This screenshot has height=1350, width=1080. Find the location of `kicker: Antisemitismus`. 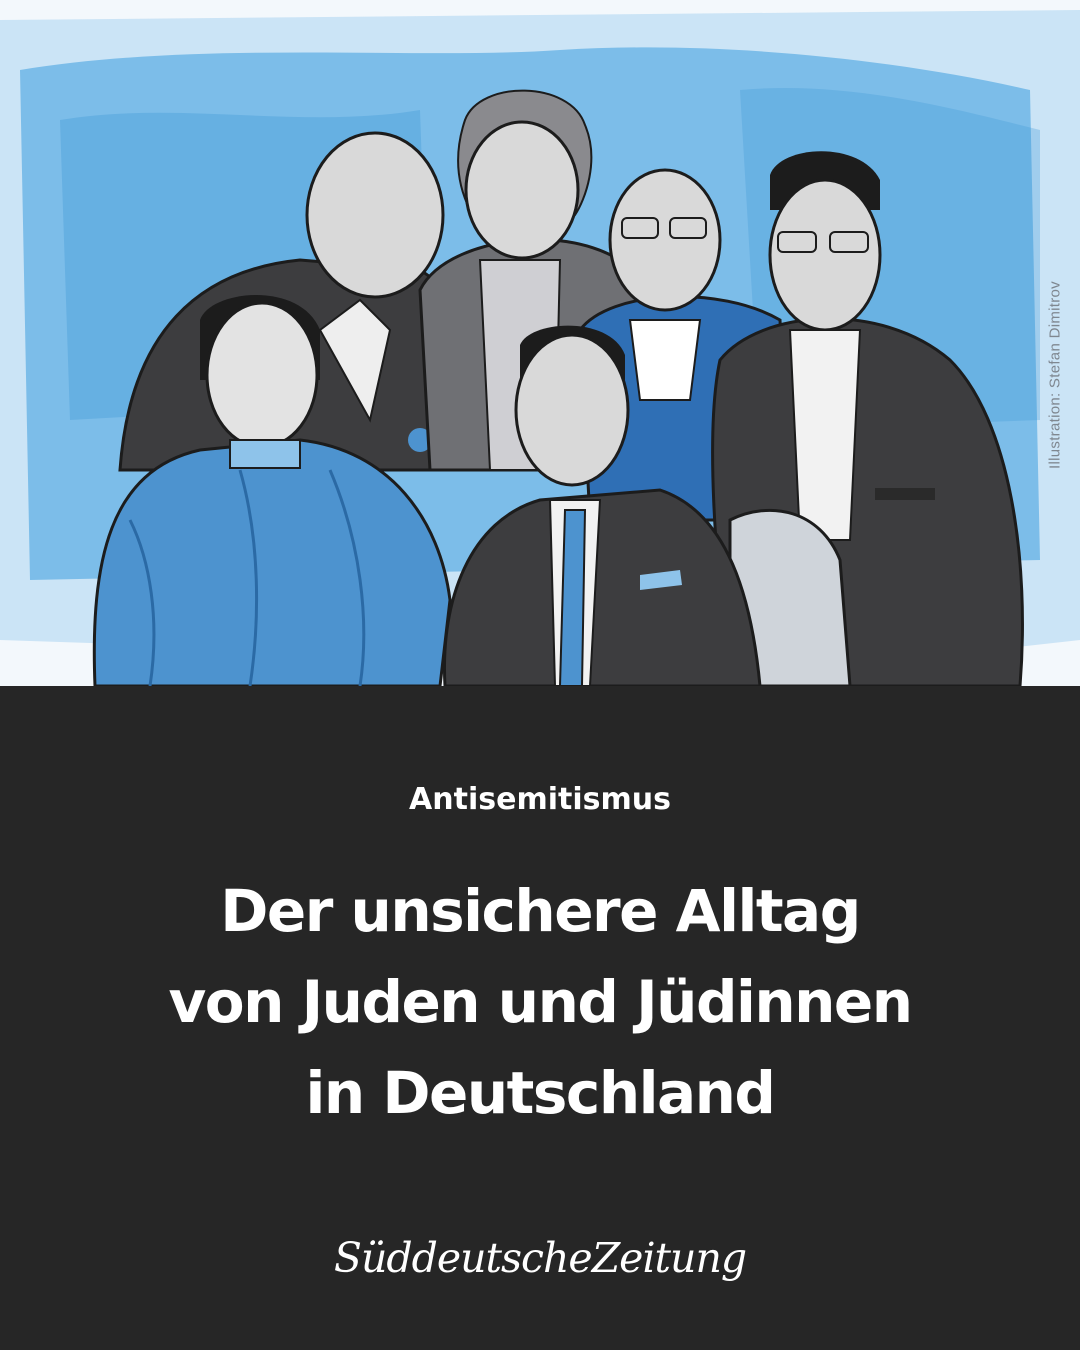

kicker: Antisemitismus is located at coordinates (540, 799).